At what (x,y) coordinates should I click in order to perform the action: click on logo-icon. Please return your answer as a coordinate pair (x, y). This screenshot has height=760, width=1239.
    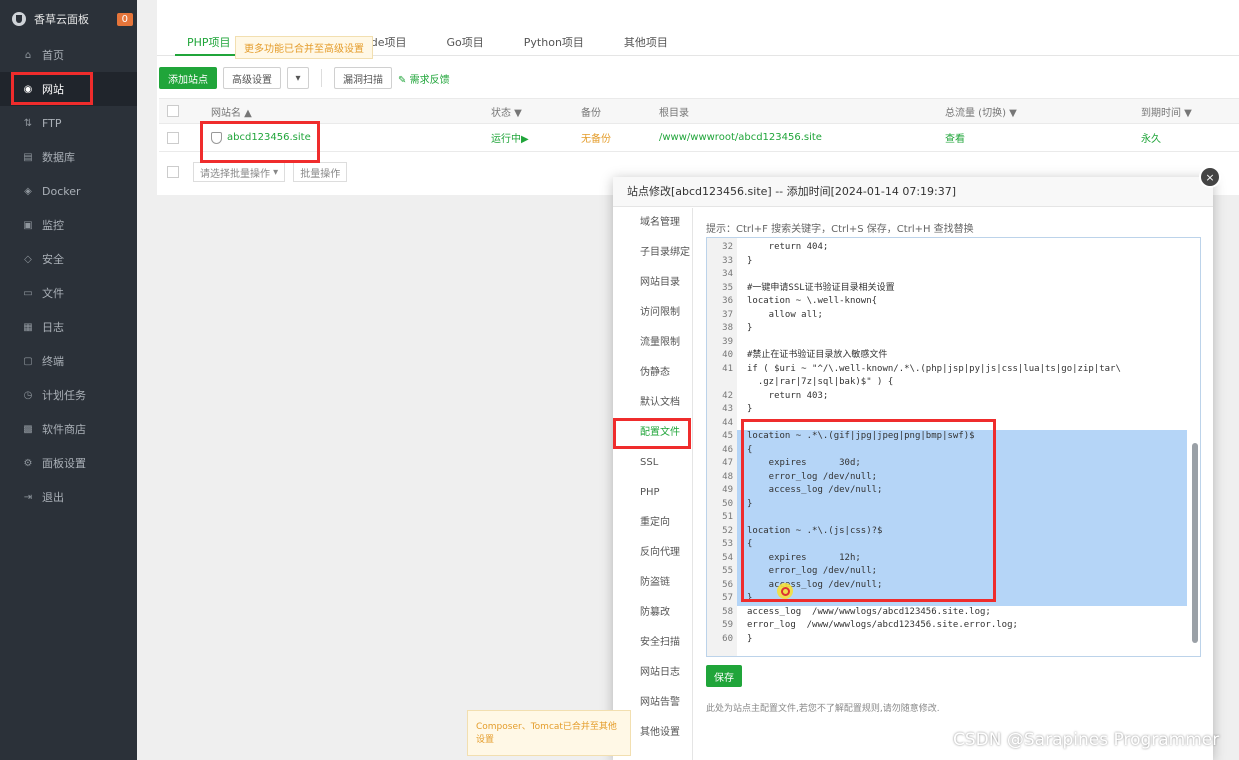
    Looking at the image, I should click on (19, 19).